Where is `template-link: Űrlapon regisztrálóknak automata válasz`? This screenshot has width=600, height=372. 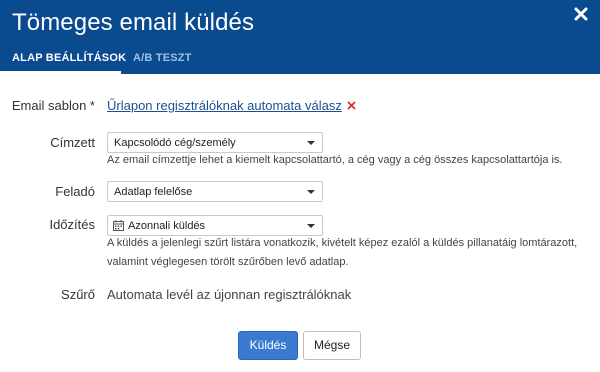
template-link: Űrlapon regisztrálóknak automata válasz is located at coordinates (224, 105).